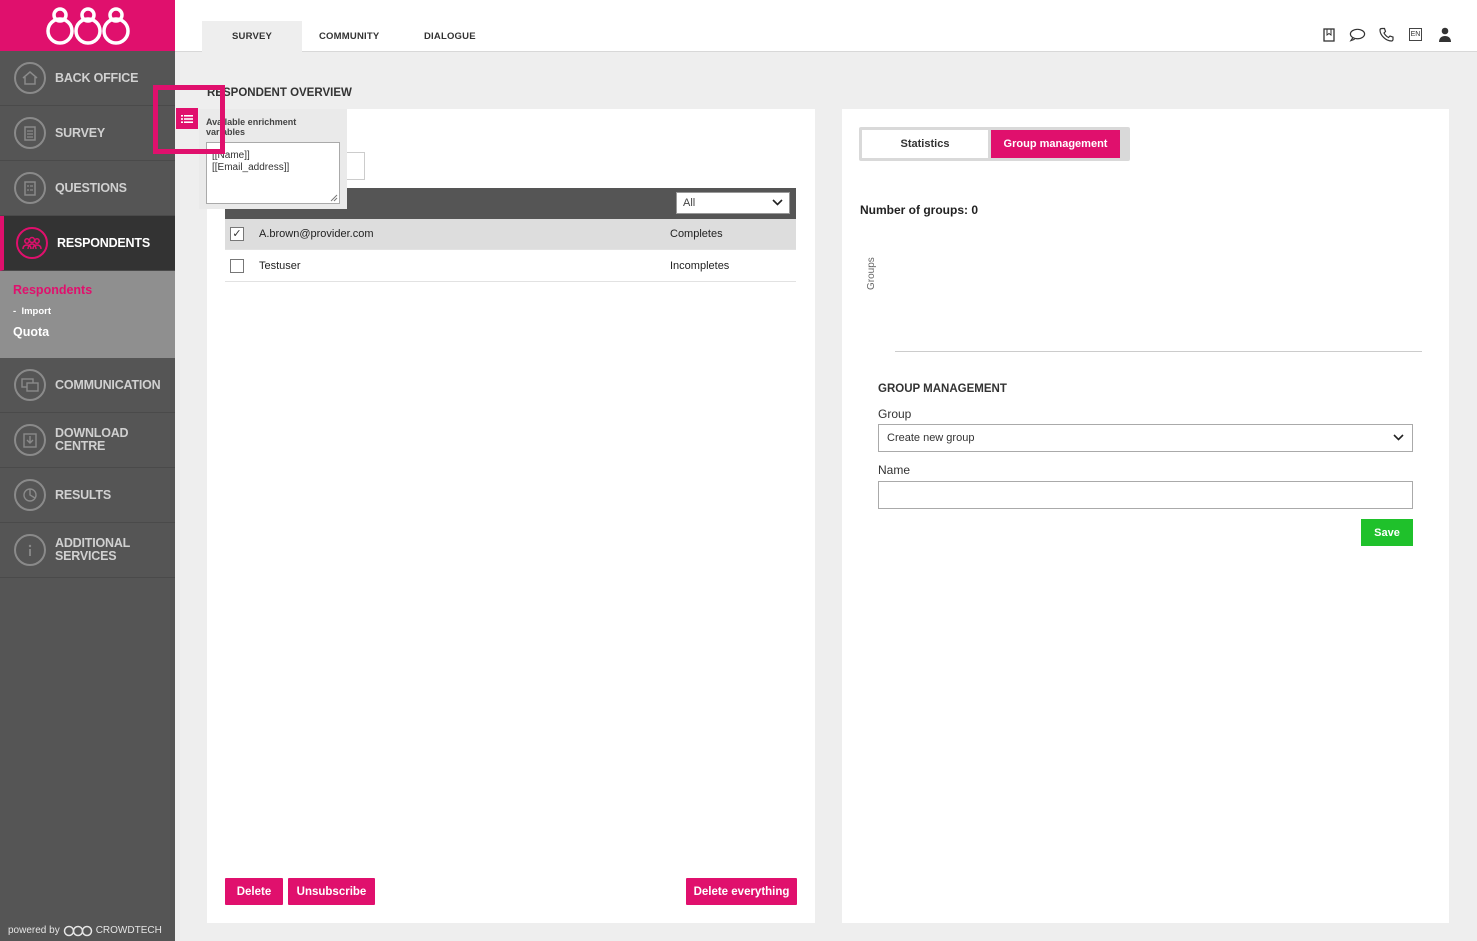 The width and height of the screenshot is (1477, 941). Describe the element at coordinates (826, 26) in the screenshot. I see `top-bar: SURVEY COMMUNITY DIALOGUE EN` at that location.